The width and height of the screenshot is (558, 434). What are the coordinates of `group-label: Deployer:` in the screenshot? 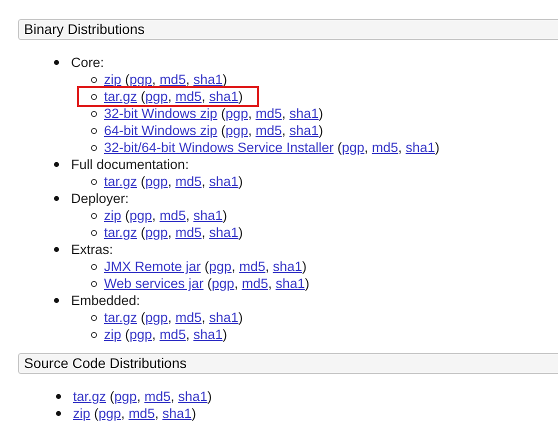 It's located at (100, 198).